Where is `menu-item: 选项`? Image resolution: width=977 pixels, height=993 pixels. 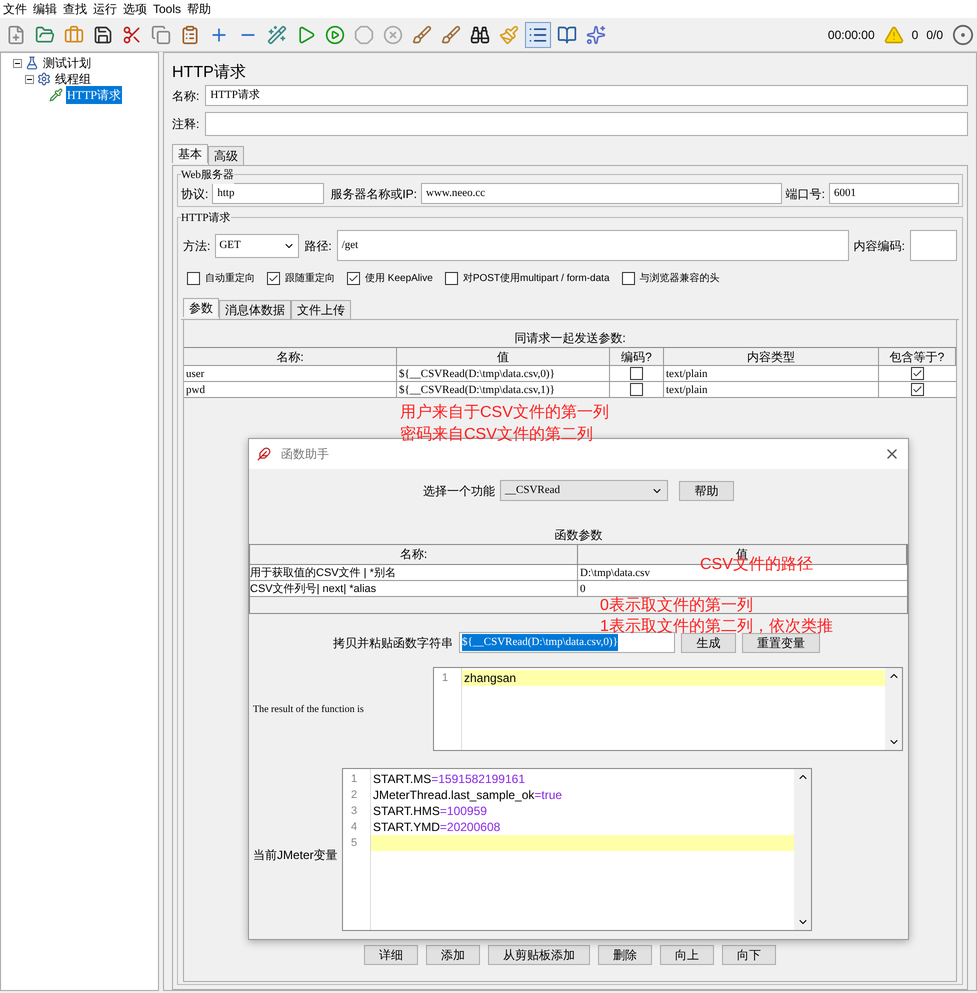 menu-item: 选项 is located at coordinates (135, 9).